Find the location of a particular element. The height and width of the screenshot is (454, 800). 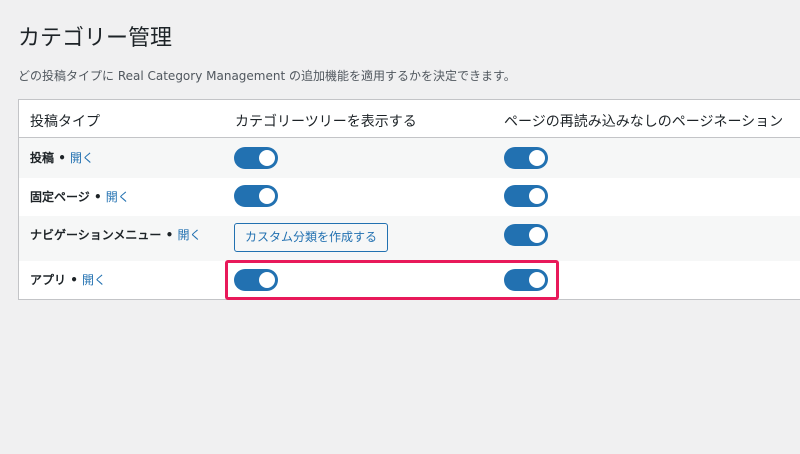

row-label-text: ナビゲーションメニュー is located at coordinates (96, 235).